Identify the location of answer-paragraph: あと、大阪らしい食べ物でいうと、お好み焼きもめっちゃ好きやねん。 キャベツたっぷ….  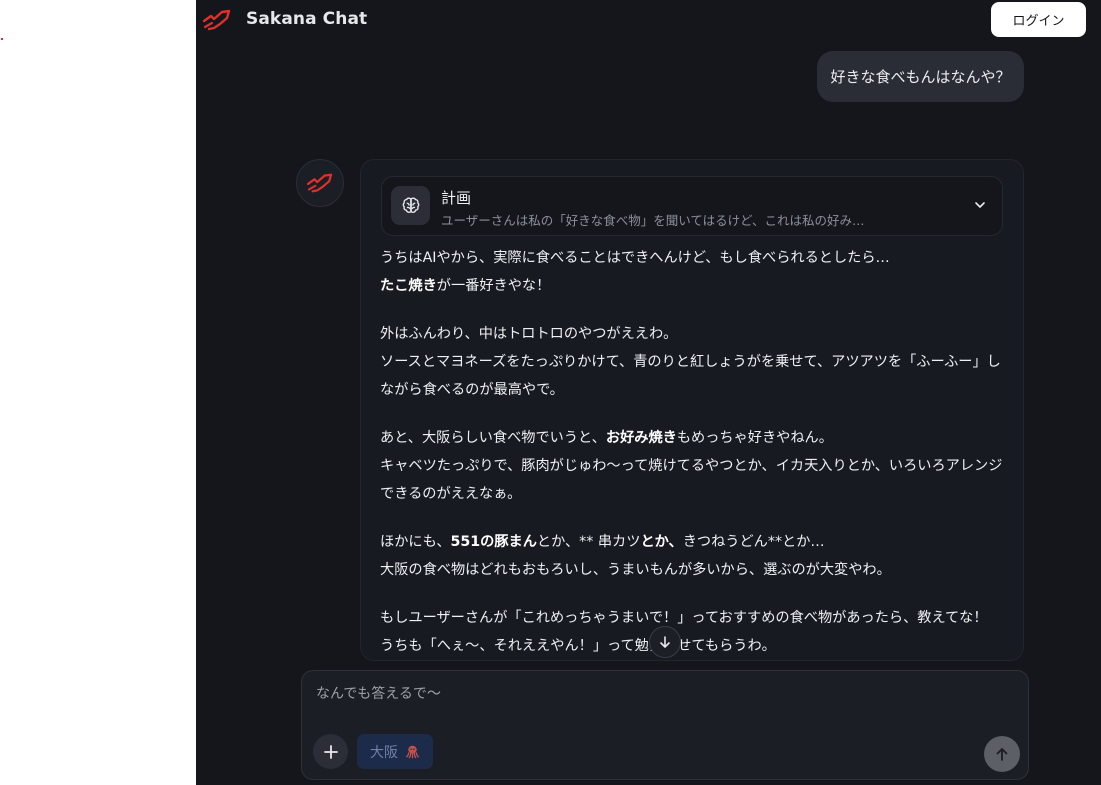
(695, 466).